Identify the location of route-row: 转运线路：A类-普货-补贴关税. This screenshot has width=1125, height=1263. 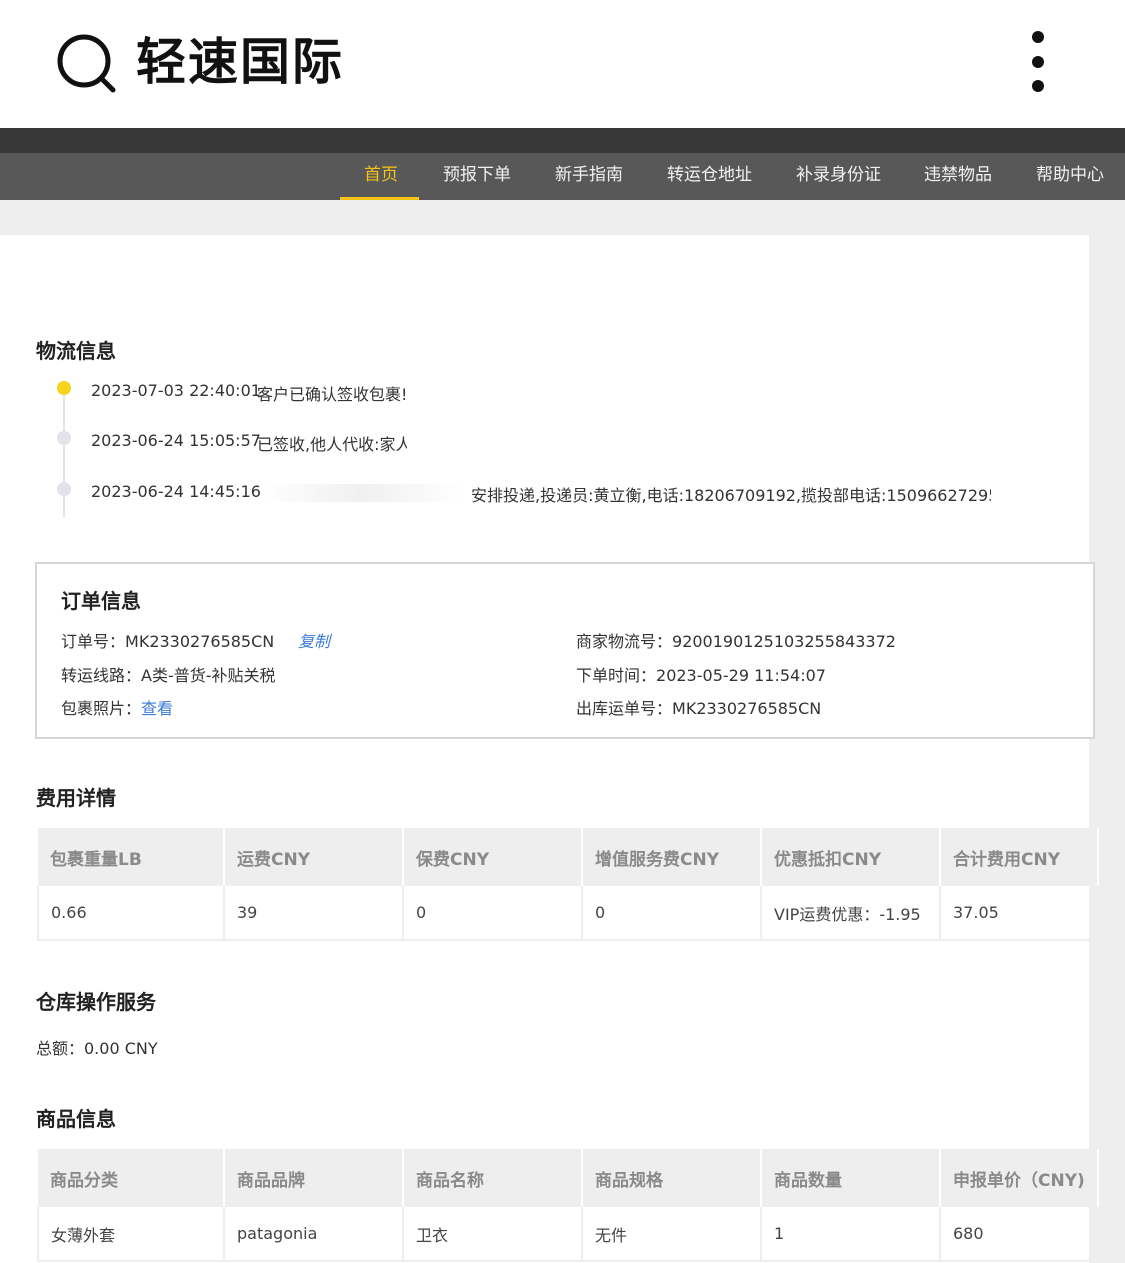
(168, 674).